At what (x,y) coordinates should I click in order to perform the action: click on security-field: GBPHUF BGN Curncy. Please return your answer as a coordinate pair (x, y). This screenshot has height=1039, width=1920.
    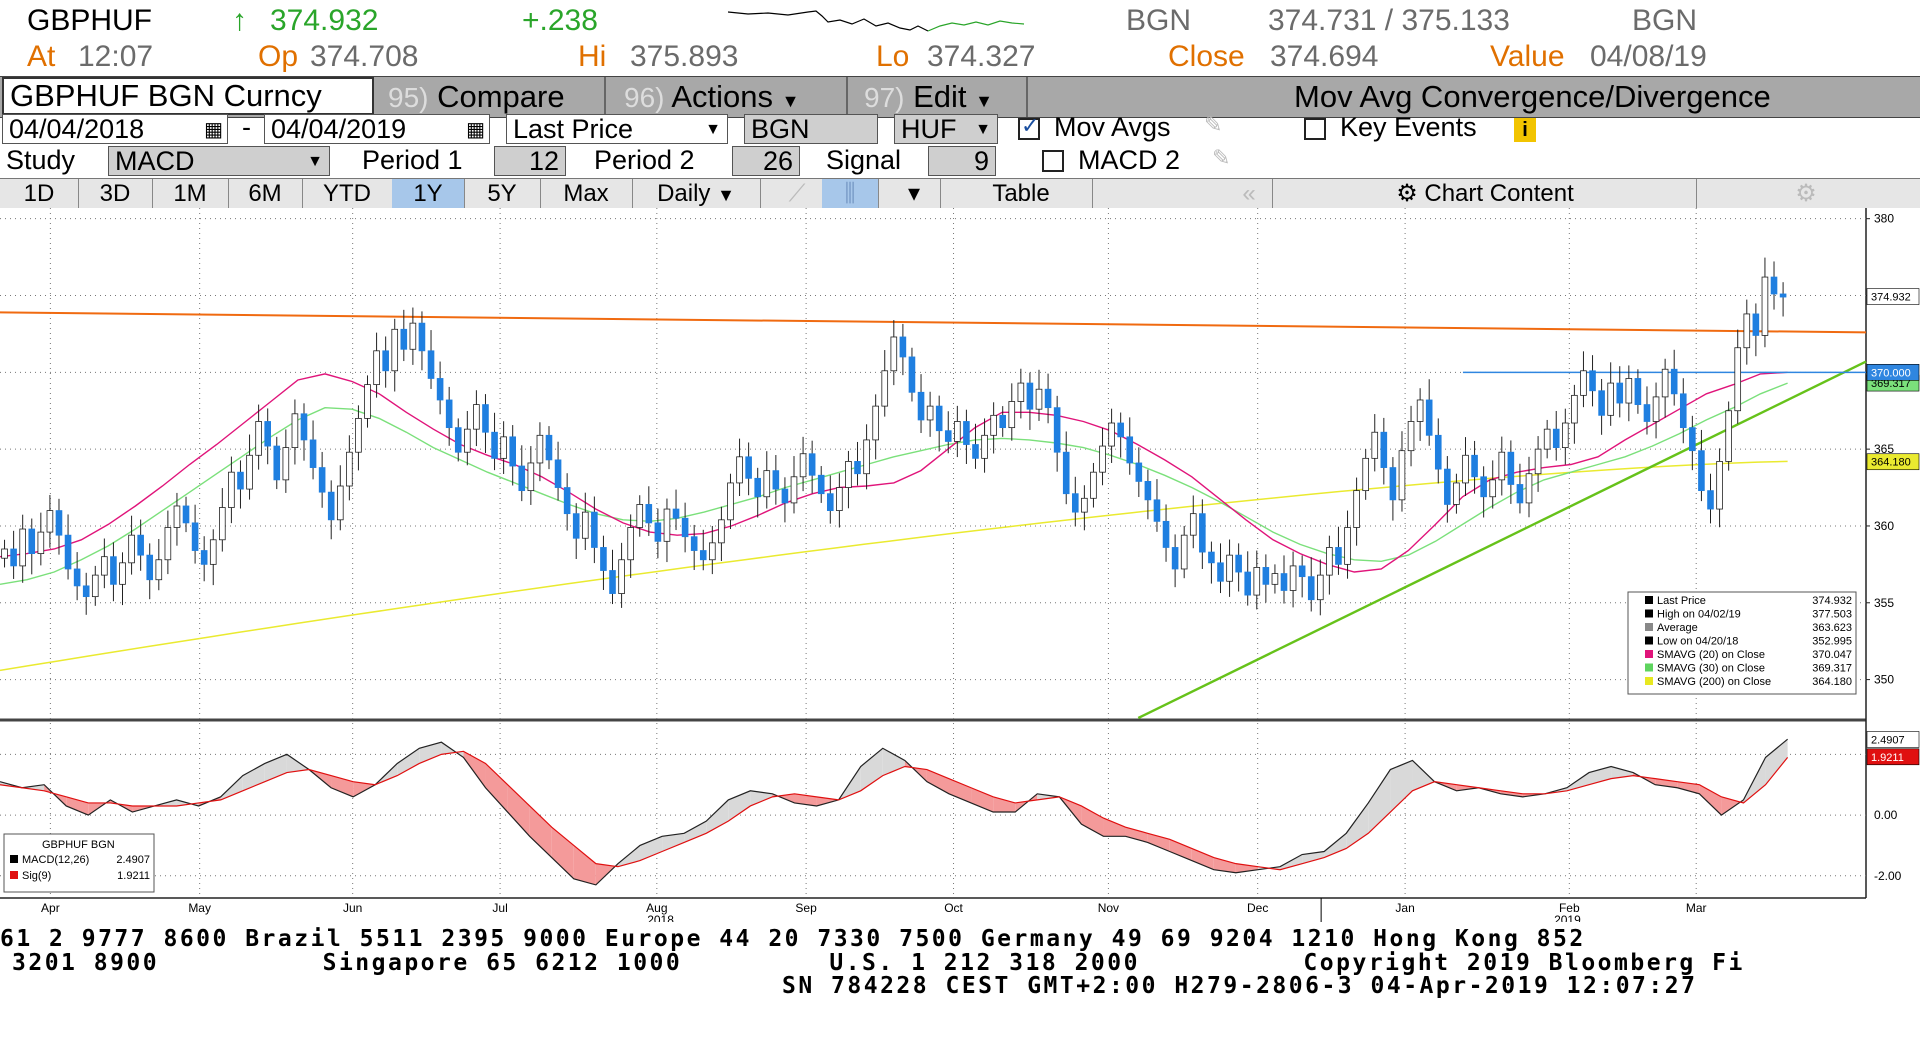
    Looking at the image, I should click on (188, 96).